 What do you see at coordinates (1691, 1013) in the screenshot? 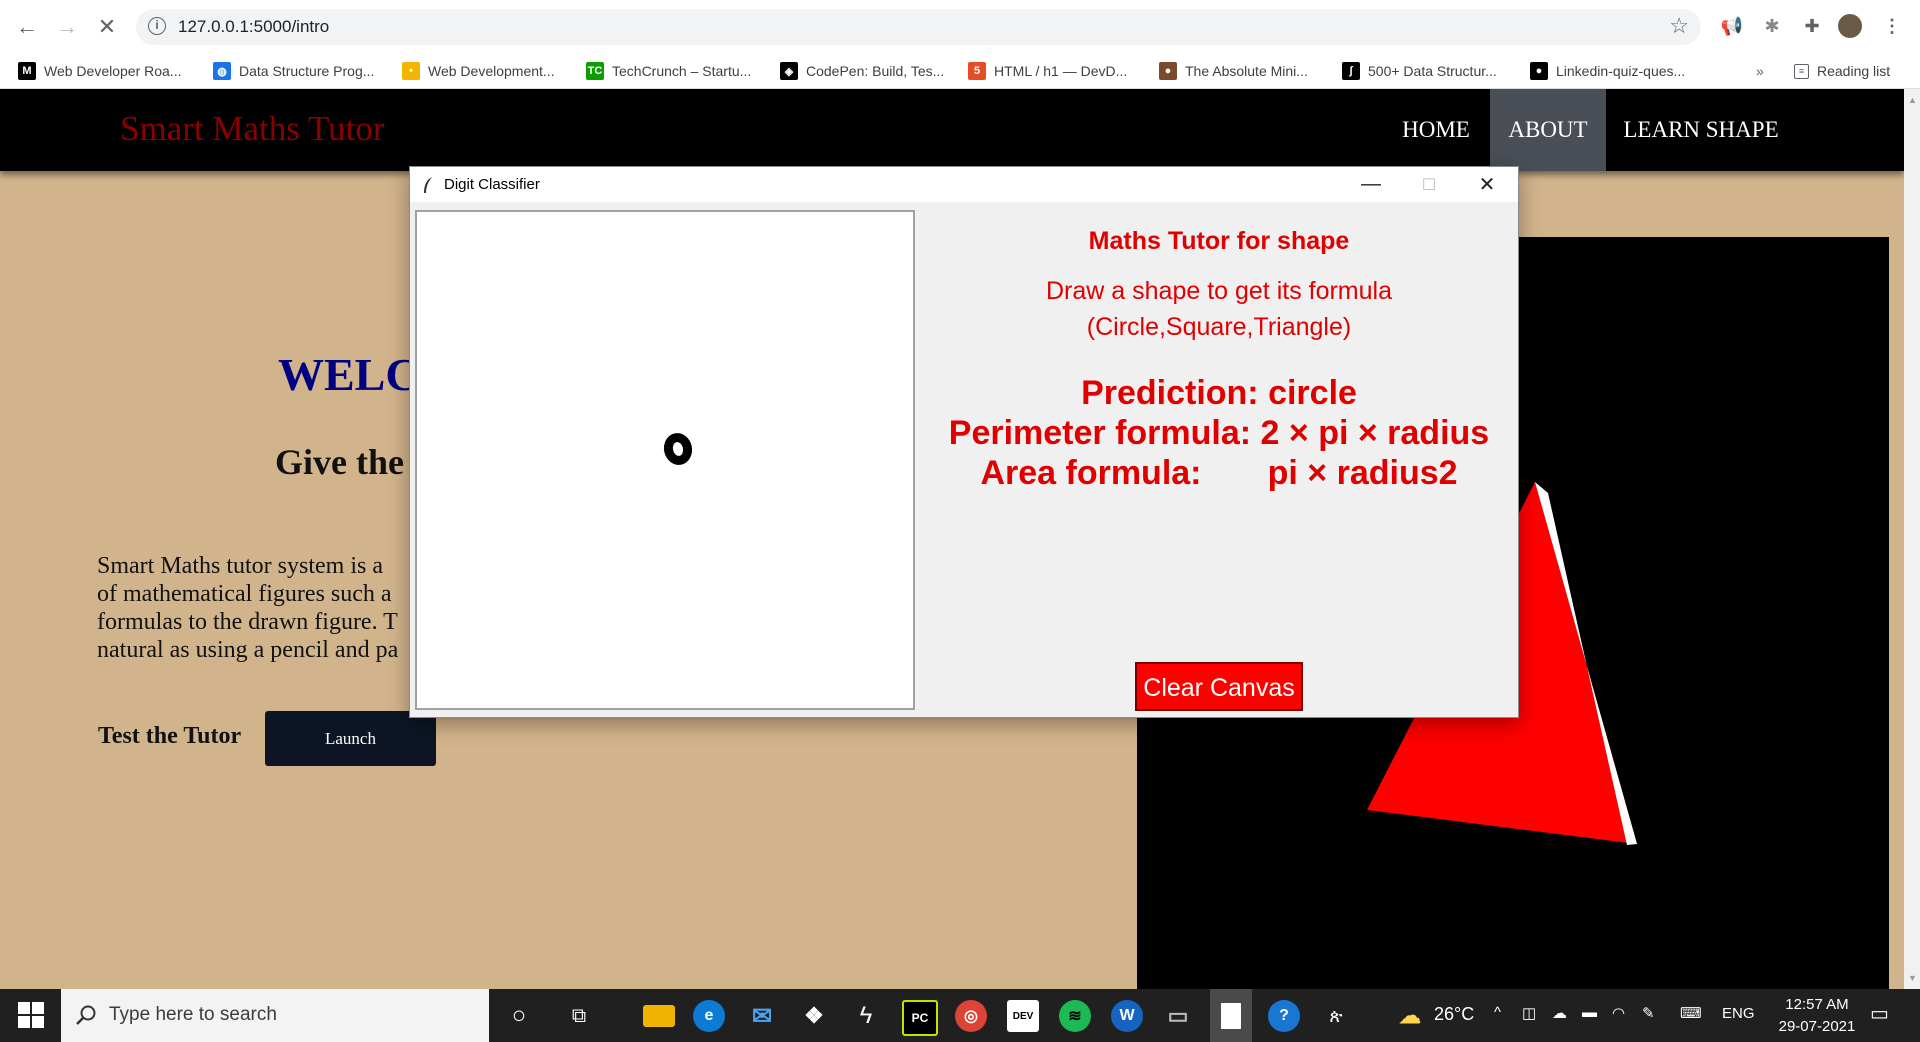
I see `keyboard-icon: ⌨` at bounding box center [1691, 1013].